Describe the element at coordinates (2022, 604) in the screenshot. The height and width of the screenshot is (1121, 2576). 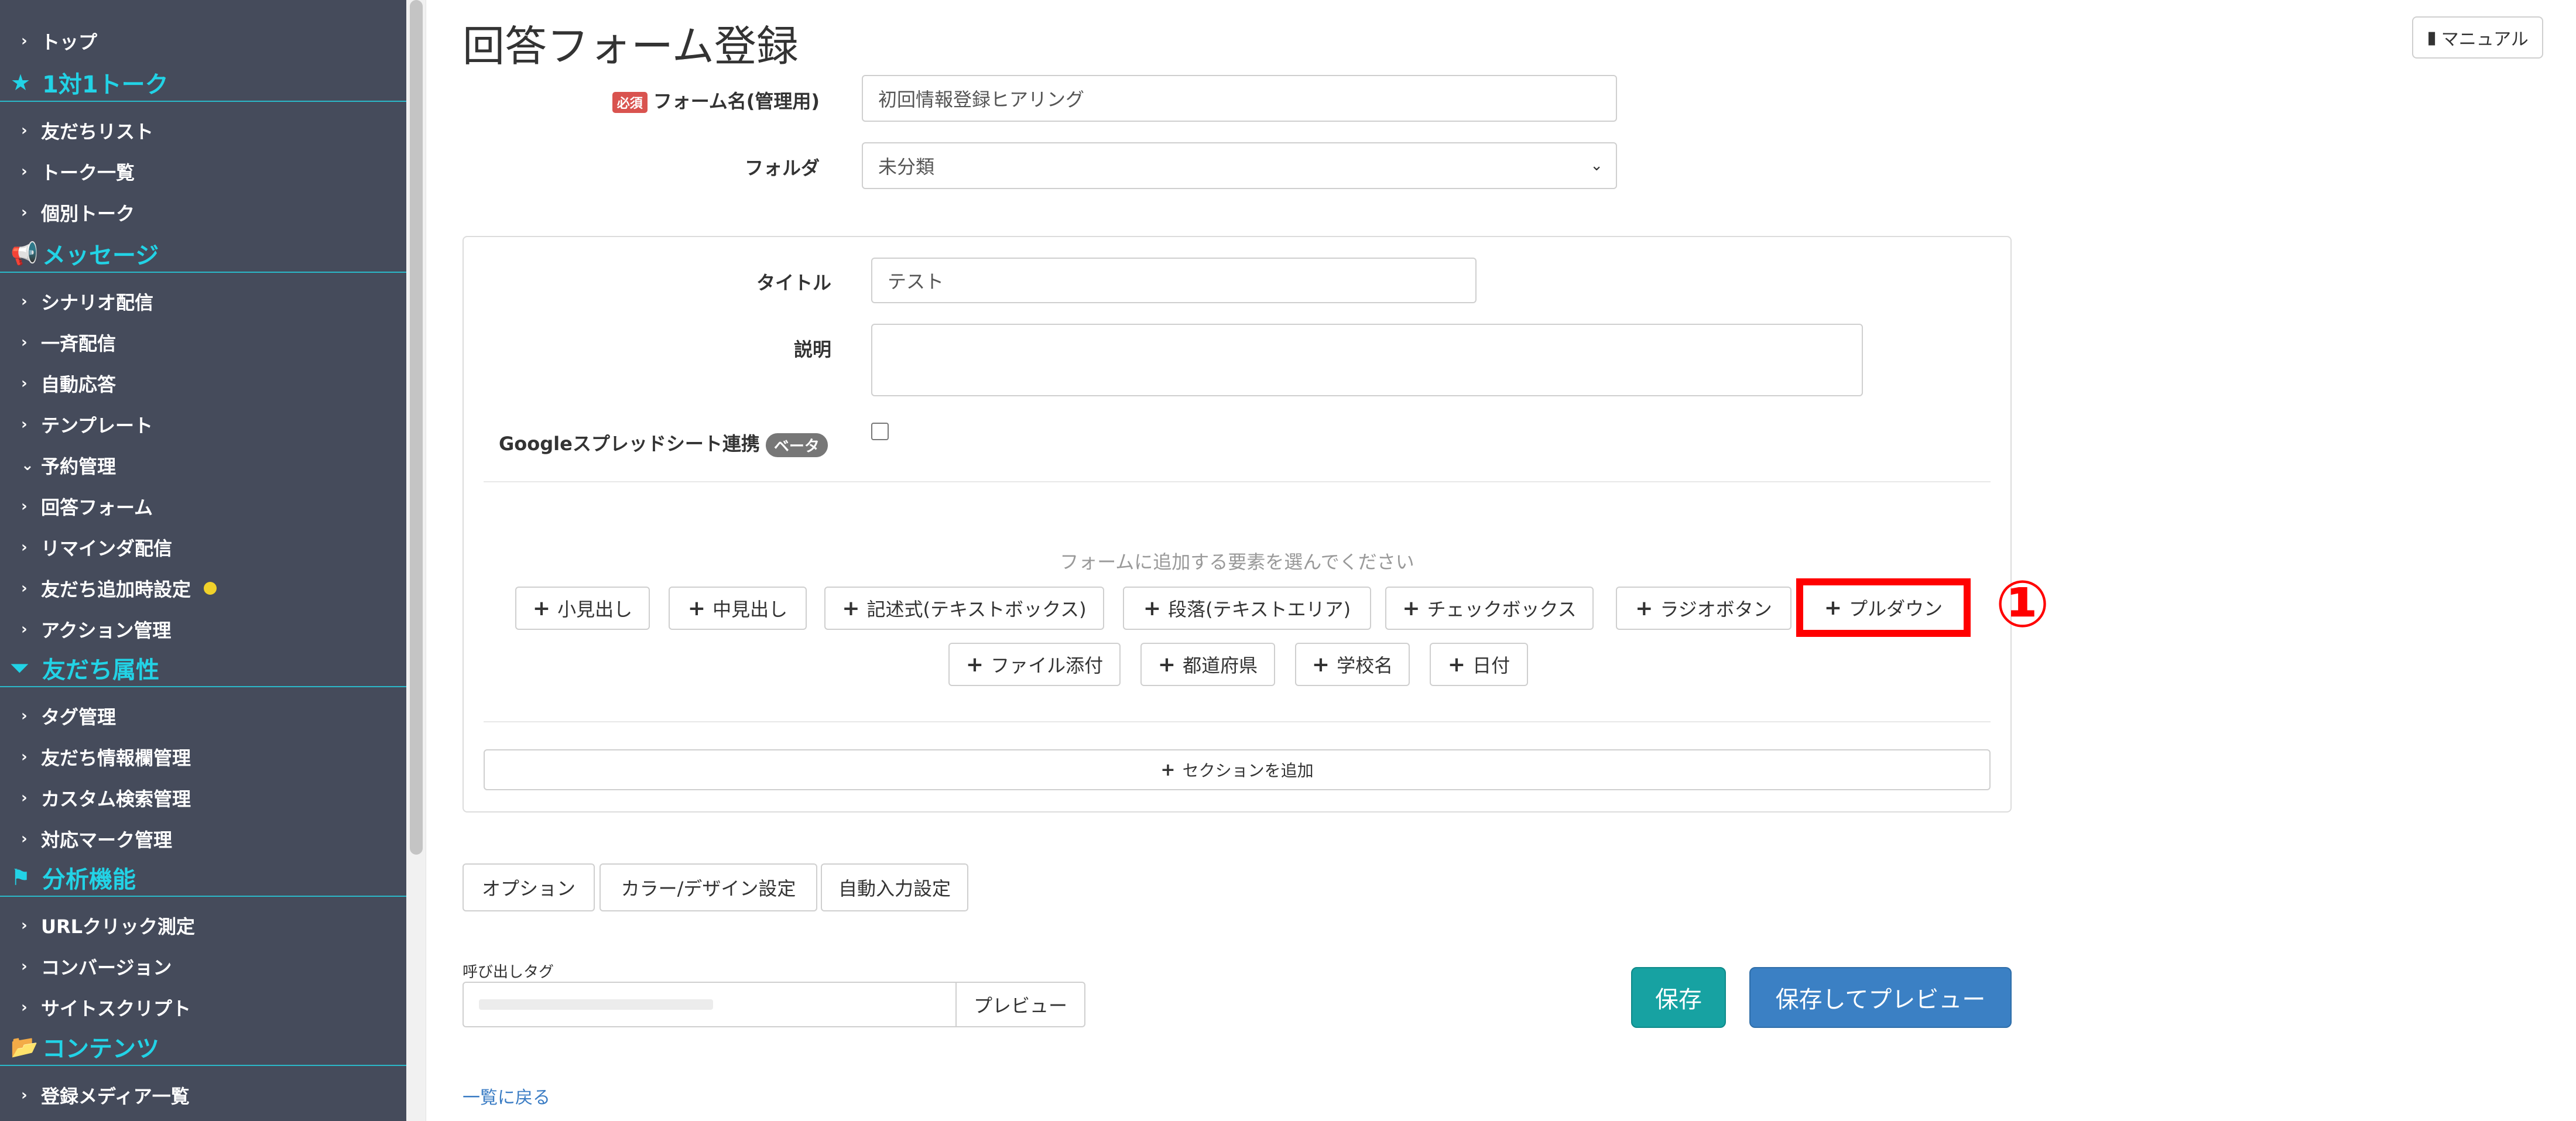
I see `step-marker: ①` at that location.